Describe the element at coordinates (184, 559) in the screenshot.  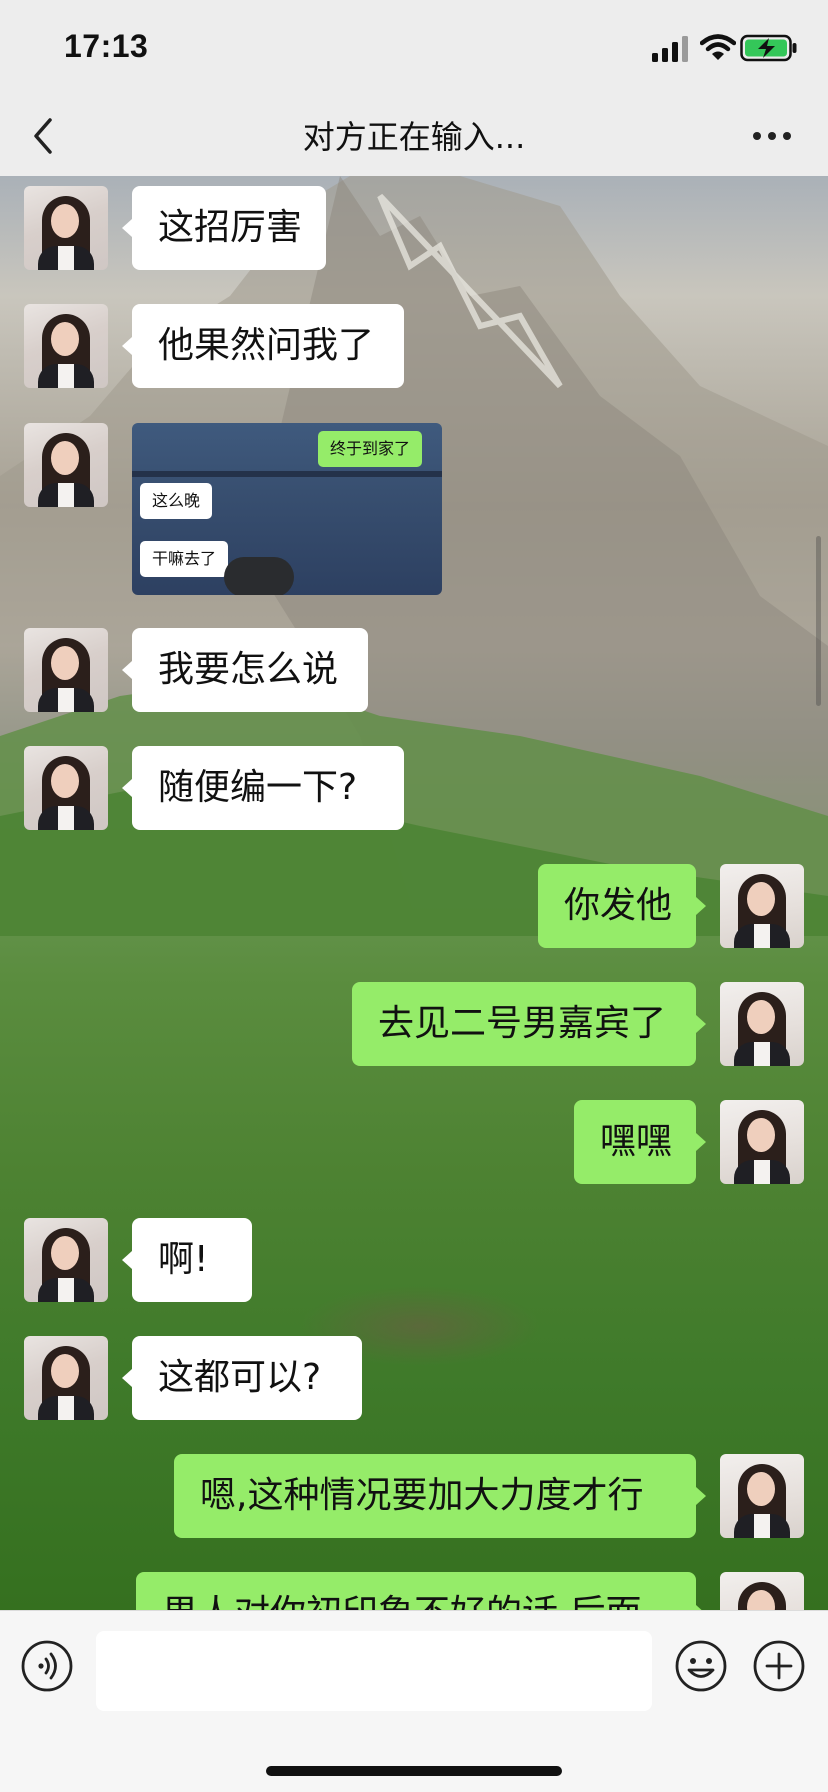
I see `image-bubble-white: 干嘛去了` at that location.